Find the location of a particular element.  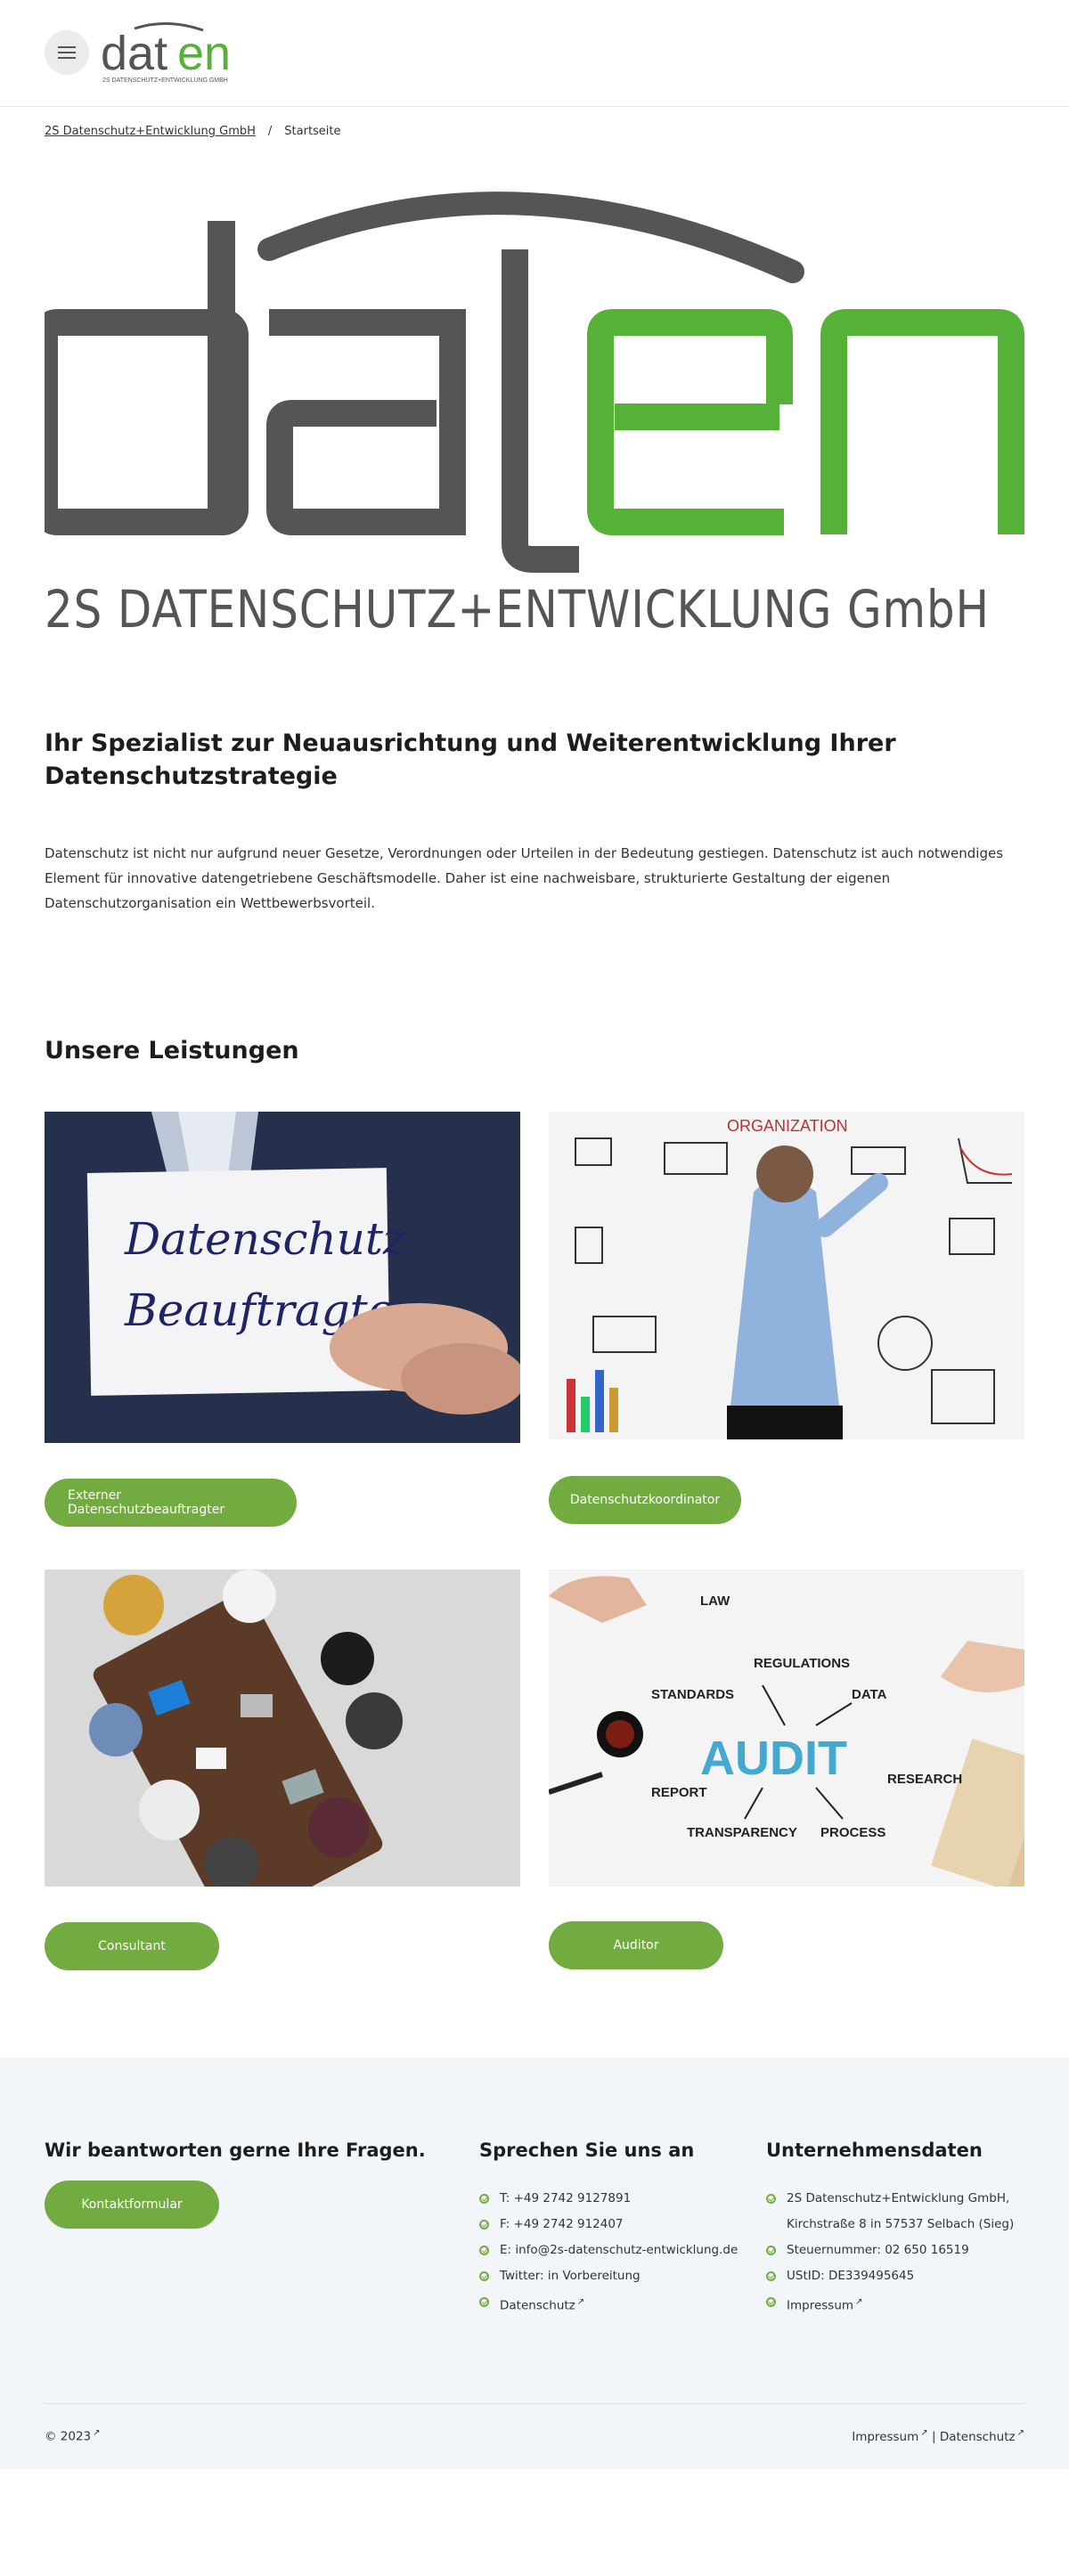

copyright: © 2023 ↗ is located at coordinates (73, 2436).